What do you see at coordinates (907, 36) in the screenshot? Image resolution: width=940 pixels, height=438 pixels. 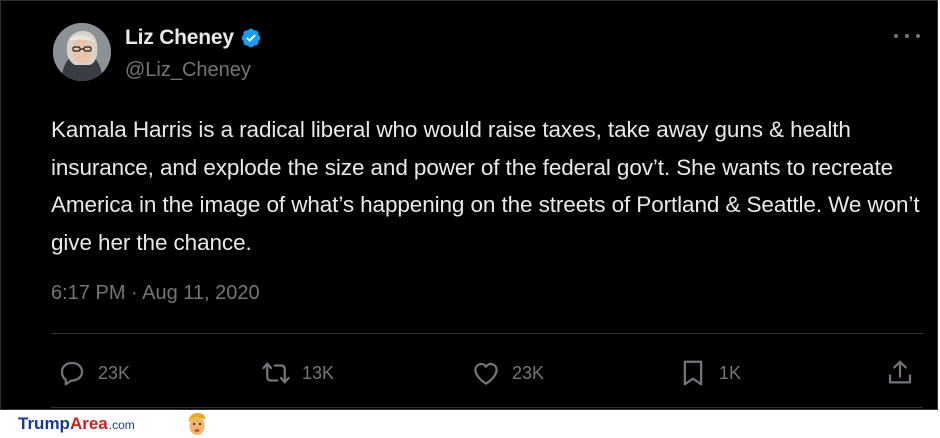 I see `more-options-icon` at bounding box center [907, 36].